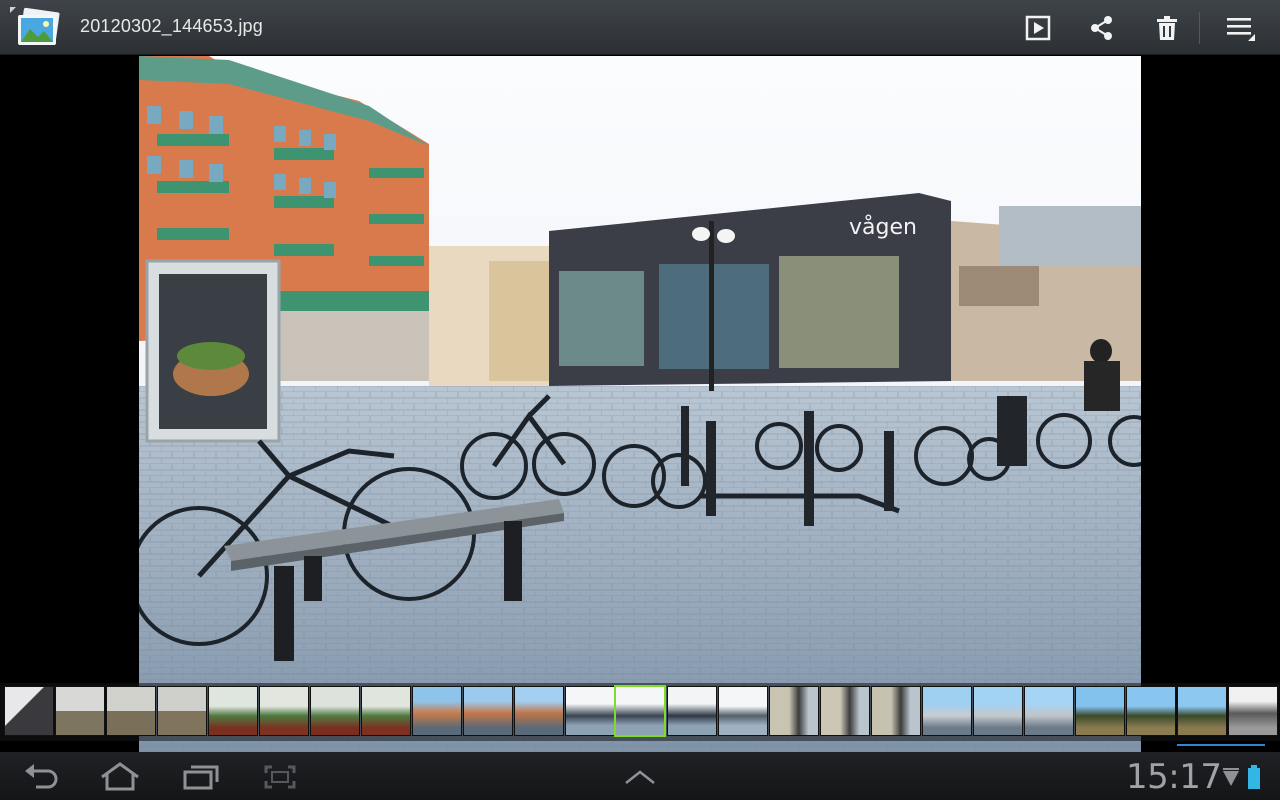 Image resolution: width=1280 pixels, height=800 pixels. I want to click on home-button, so click(120, 777).